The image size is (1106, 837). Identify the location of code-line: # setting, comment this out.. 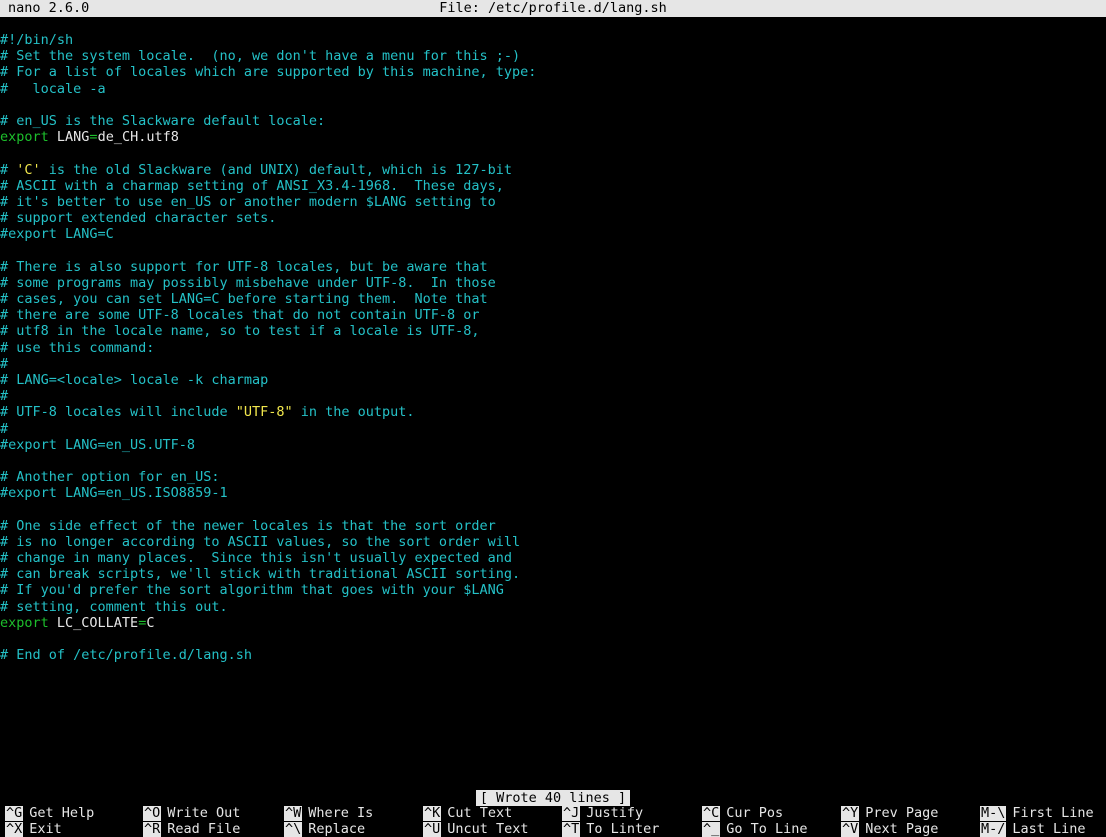
(553, 607).